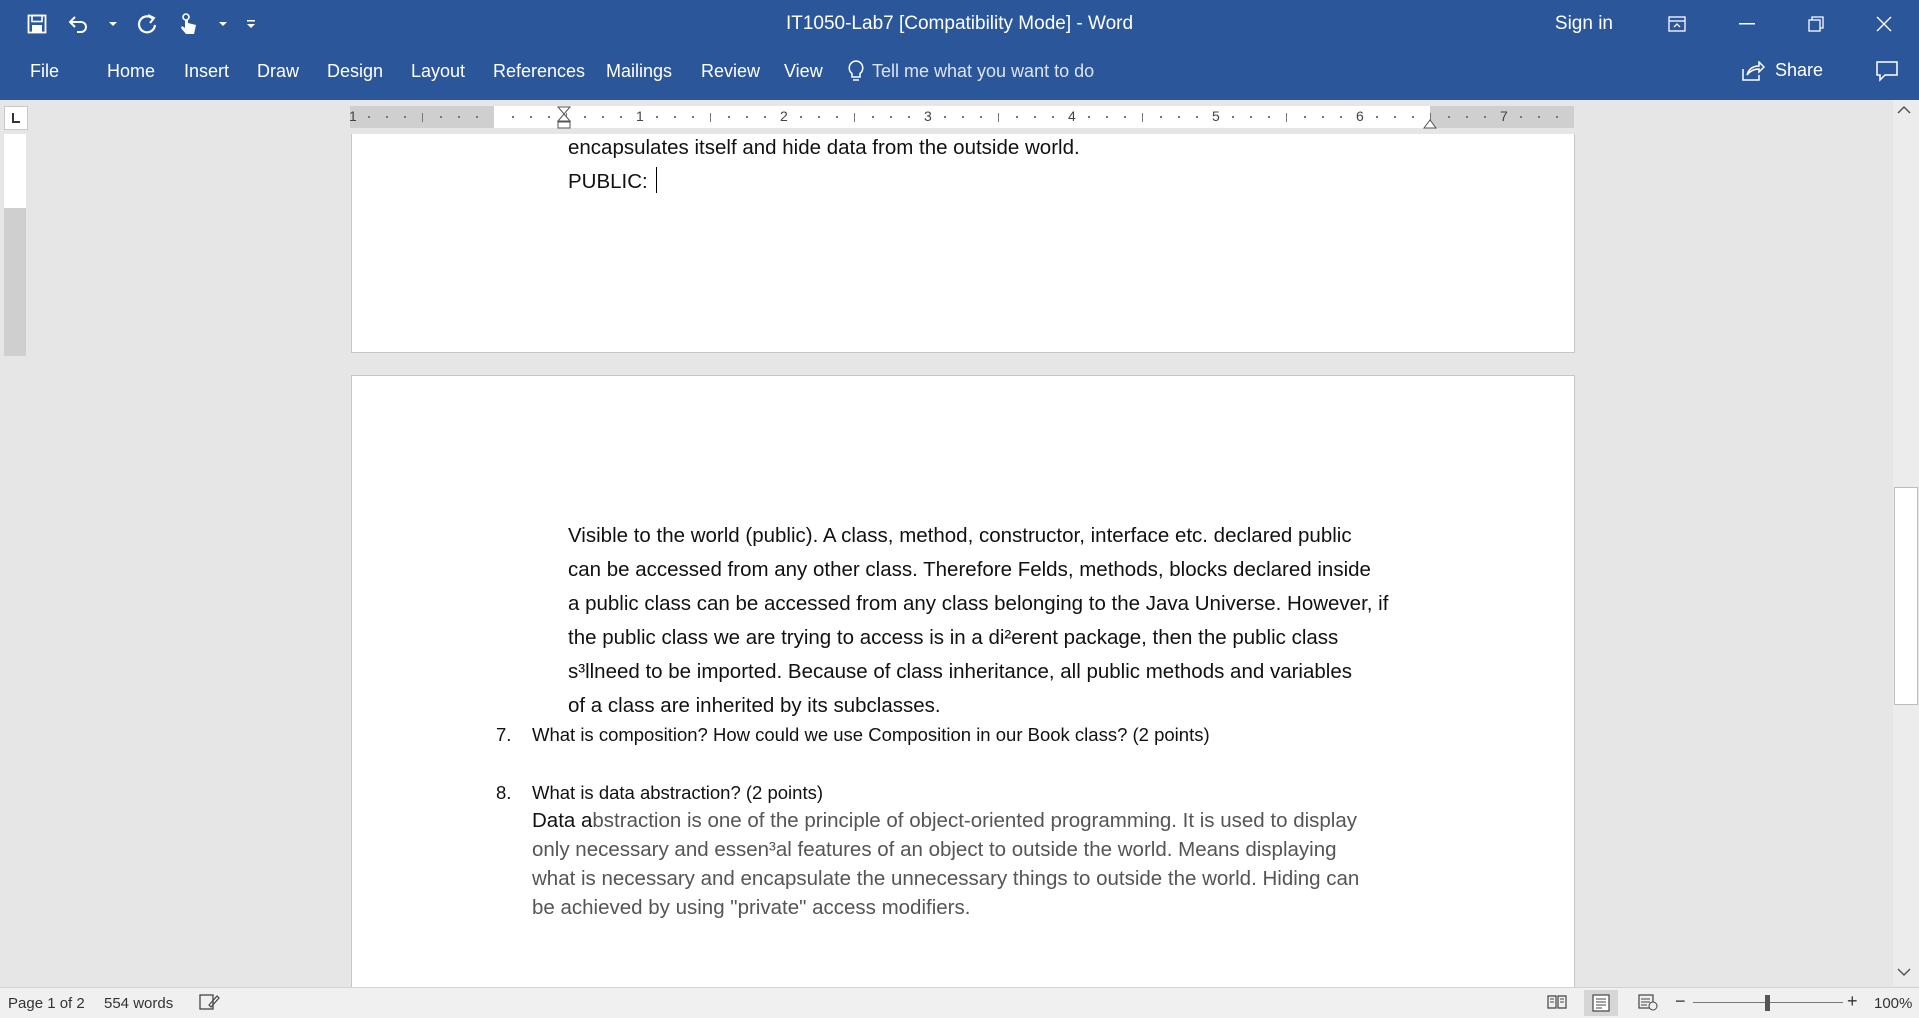 The width and height of the screenshot is (1919, 1018). I want to click on scroll-down-icon, so click(1904, 973).